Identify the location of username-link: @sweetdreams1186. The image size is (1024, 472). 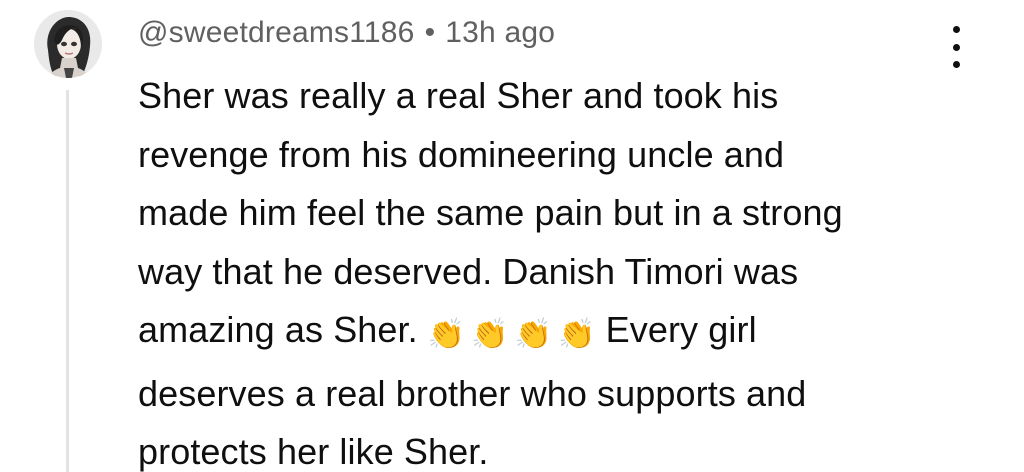
(276, 32).